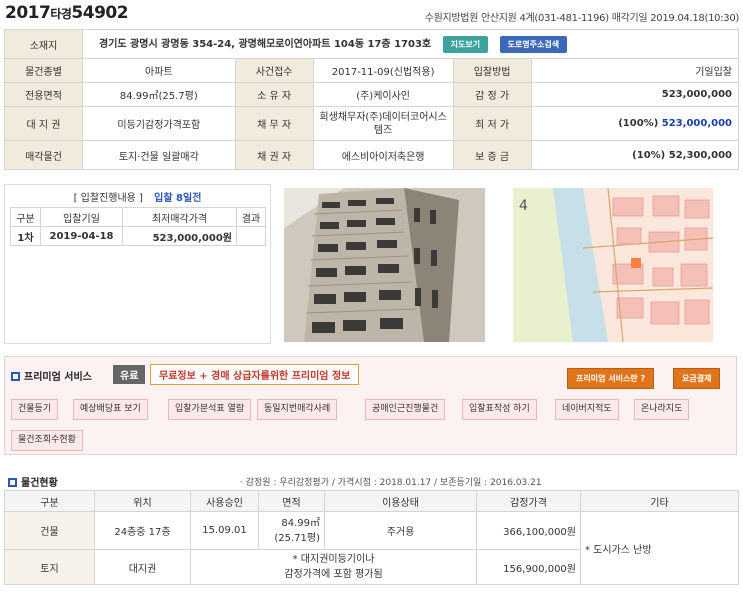  What do you see at coordinates (274, 94) in the screenshot?
I see `info-label: 소 유 자` at bounding box center [274, 94].